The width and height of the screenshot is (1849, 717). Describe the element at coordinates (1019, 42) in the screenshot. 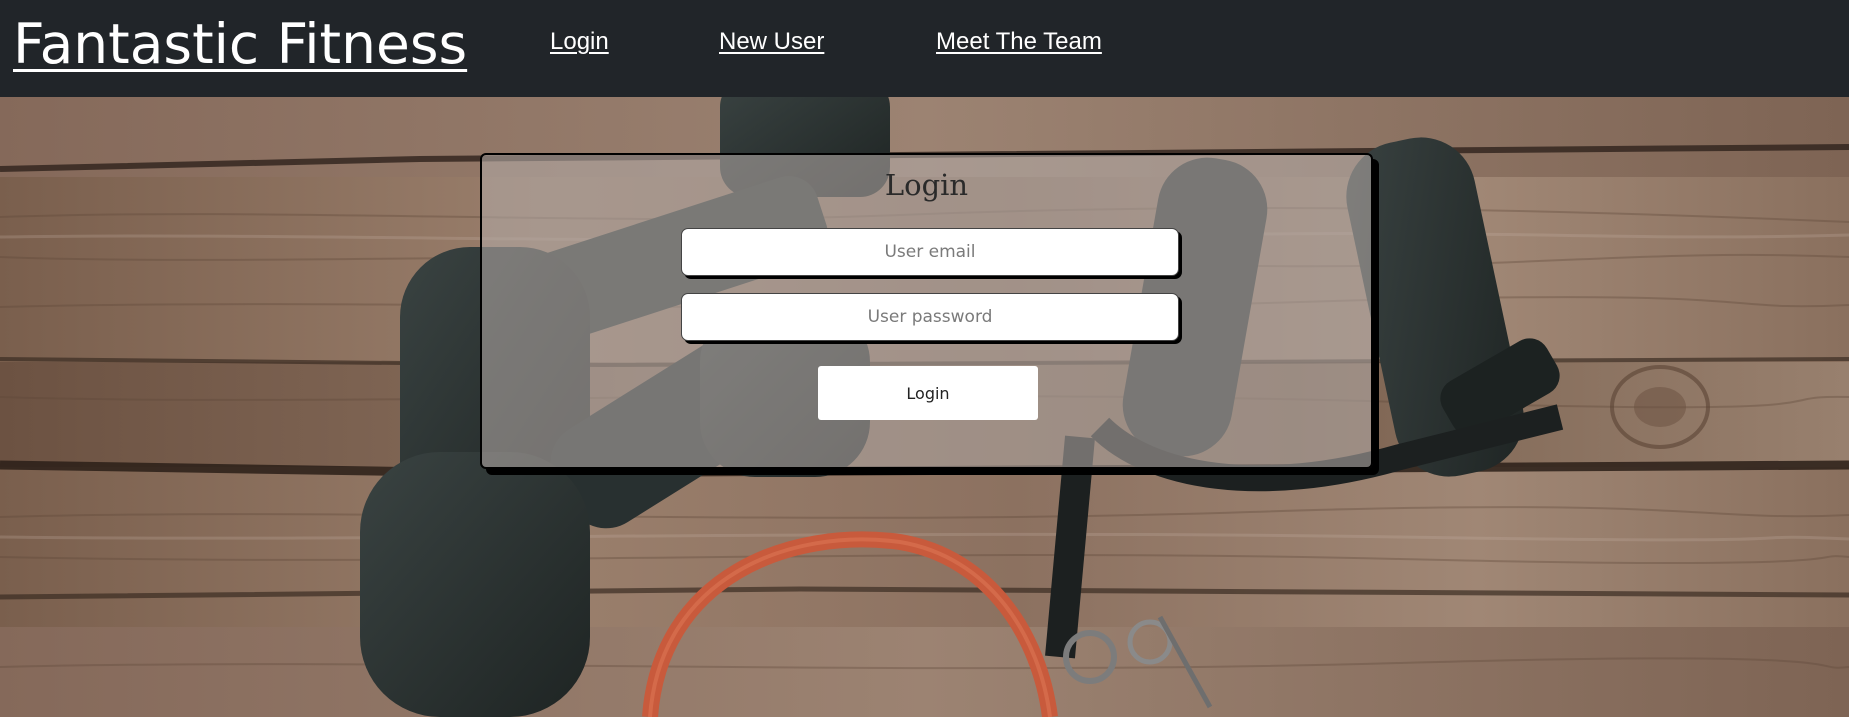

I see `nav-meet-the-team-link: Meet The Team` at that location.